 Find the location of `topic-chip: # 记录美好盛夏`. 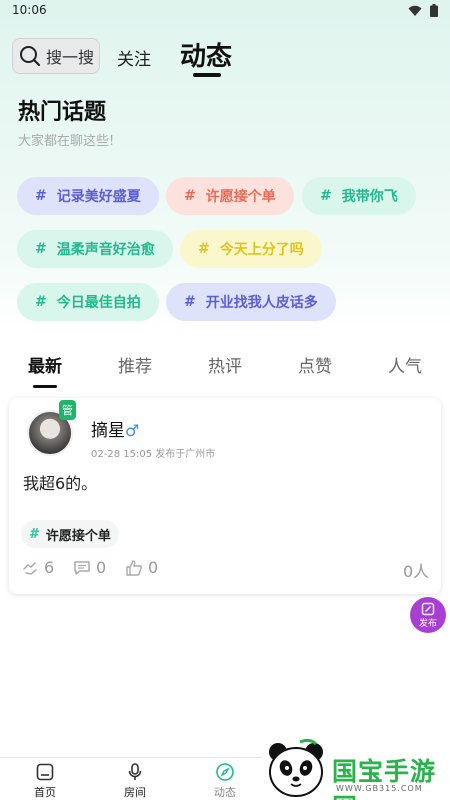

topic-chip: # 记录美好盛夏 is located at coordinates (88, 196).